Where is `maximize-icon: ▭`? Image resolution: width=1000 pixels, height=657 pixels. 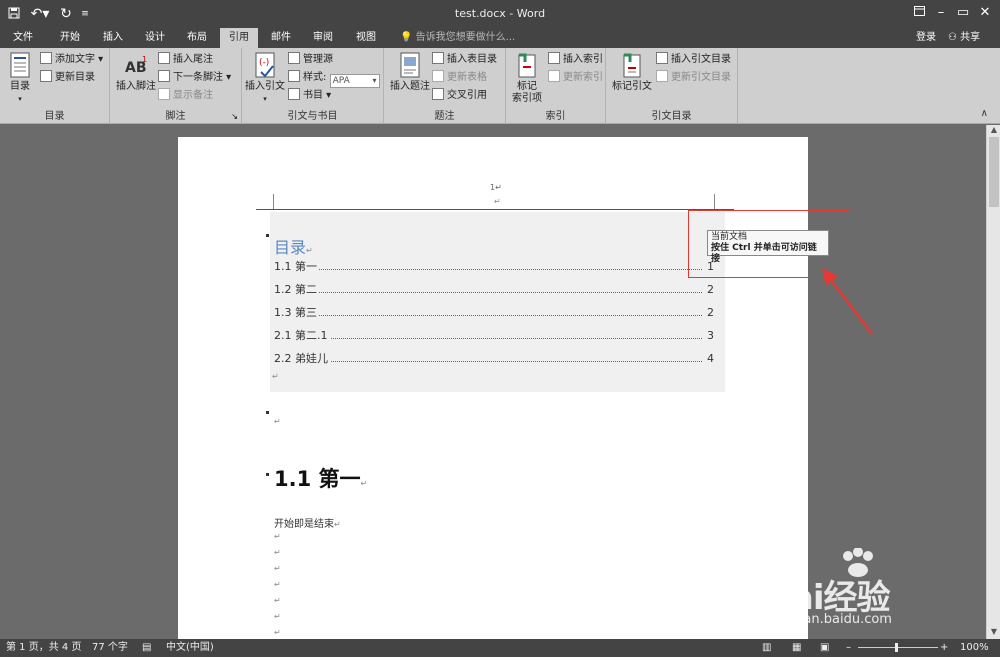 maximize-icon: ▭ is located at coordinates (963, 13).